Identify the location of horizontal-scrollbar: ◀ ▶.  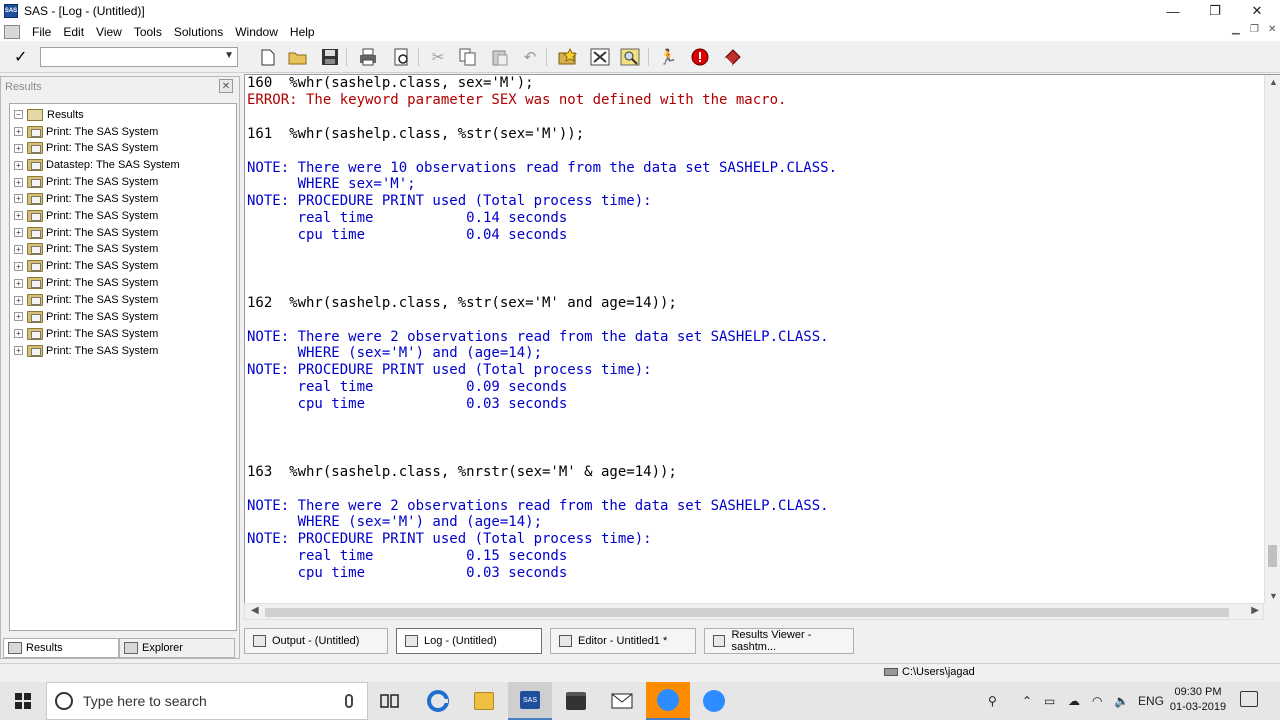
(754, 611).